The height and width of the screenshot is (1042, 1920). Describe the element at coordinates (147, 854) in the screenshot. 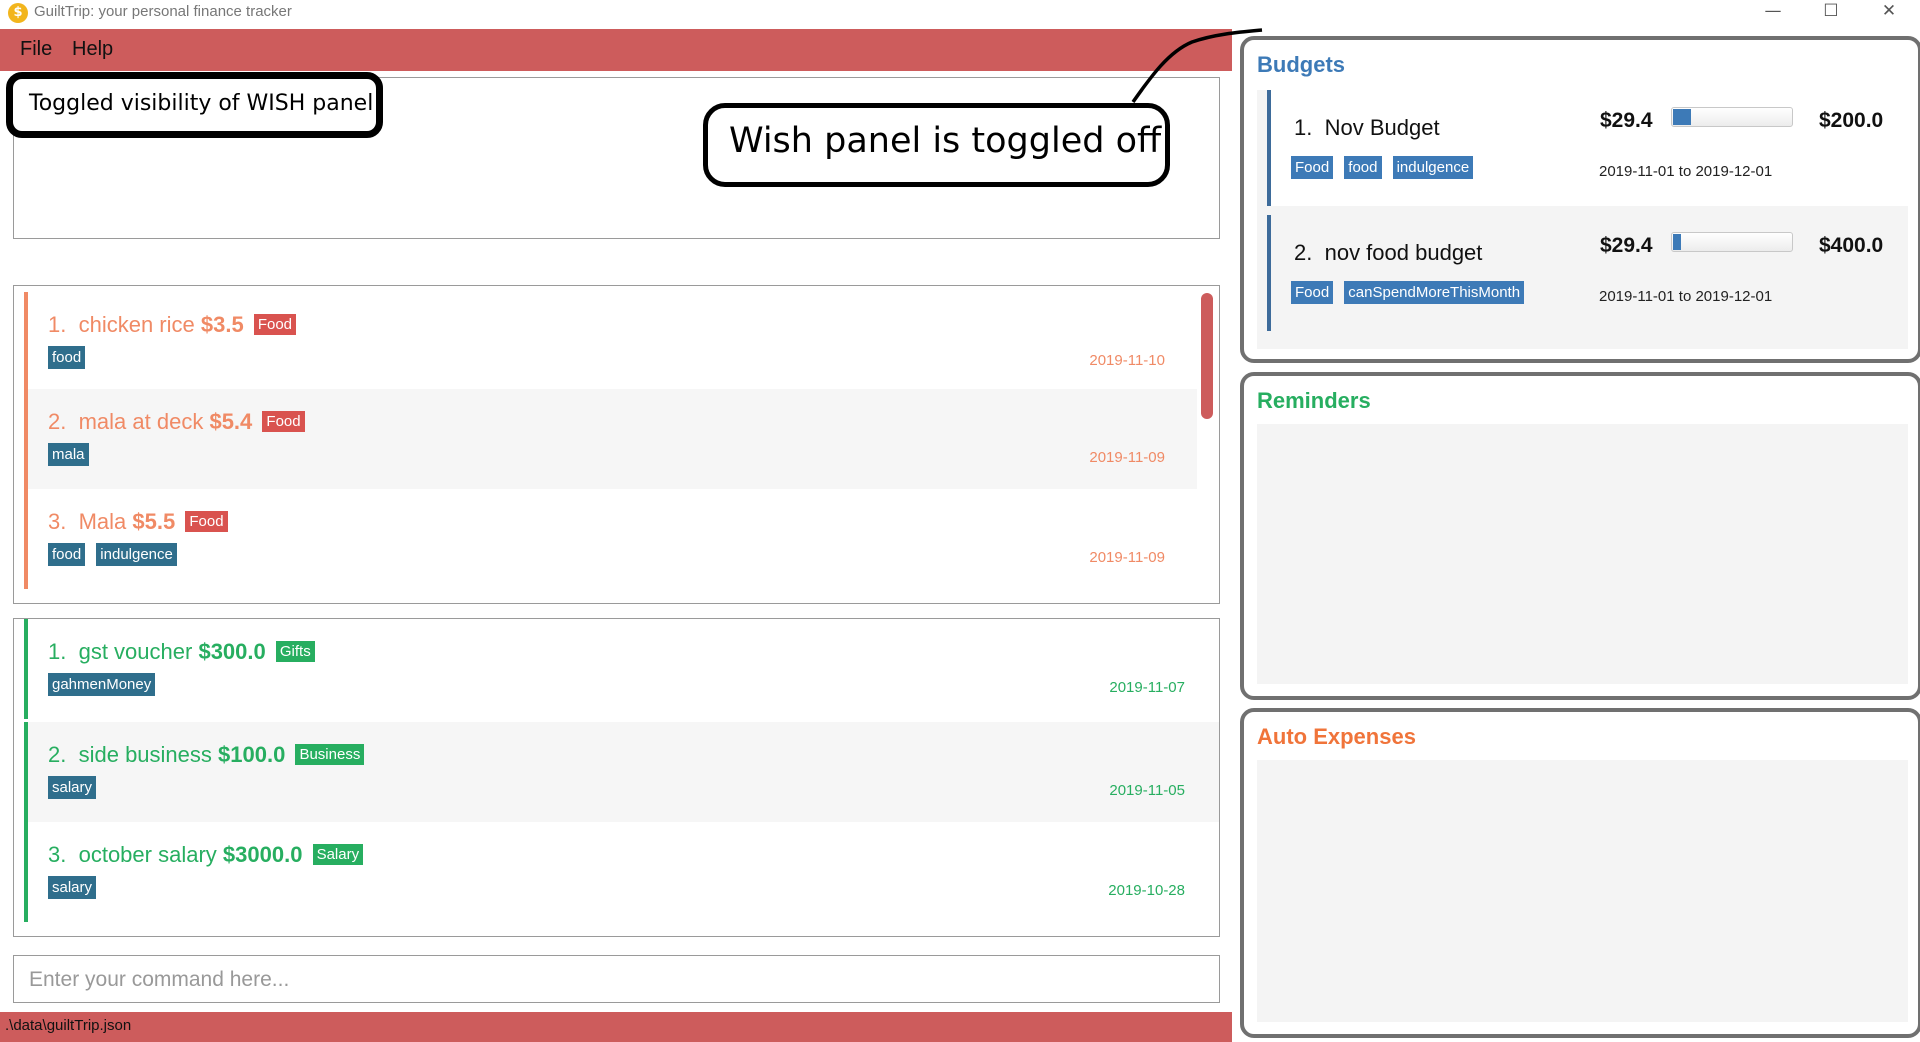

I see `item-name: october salary` at that location.